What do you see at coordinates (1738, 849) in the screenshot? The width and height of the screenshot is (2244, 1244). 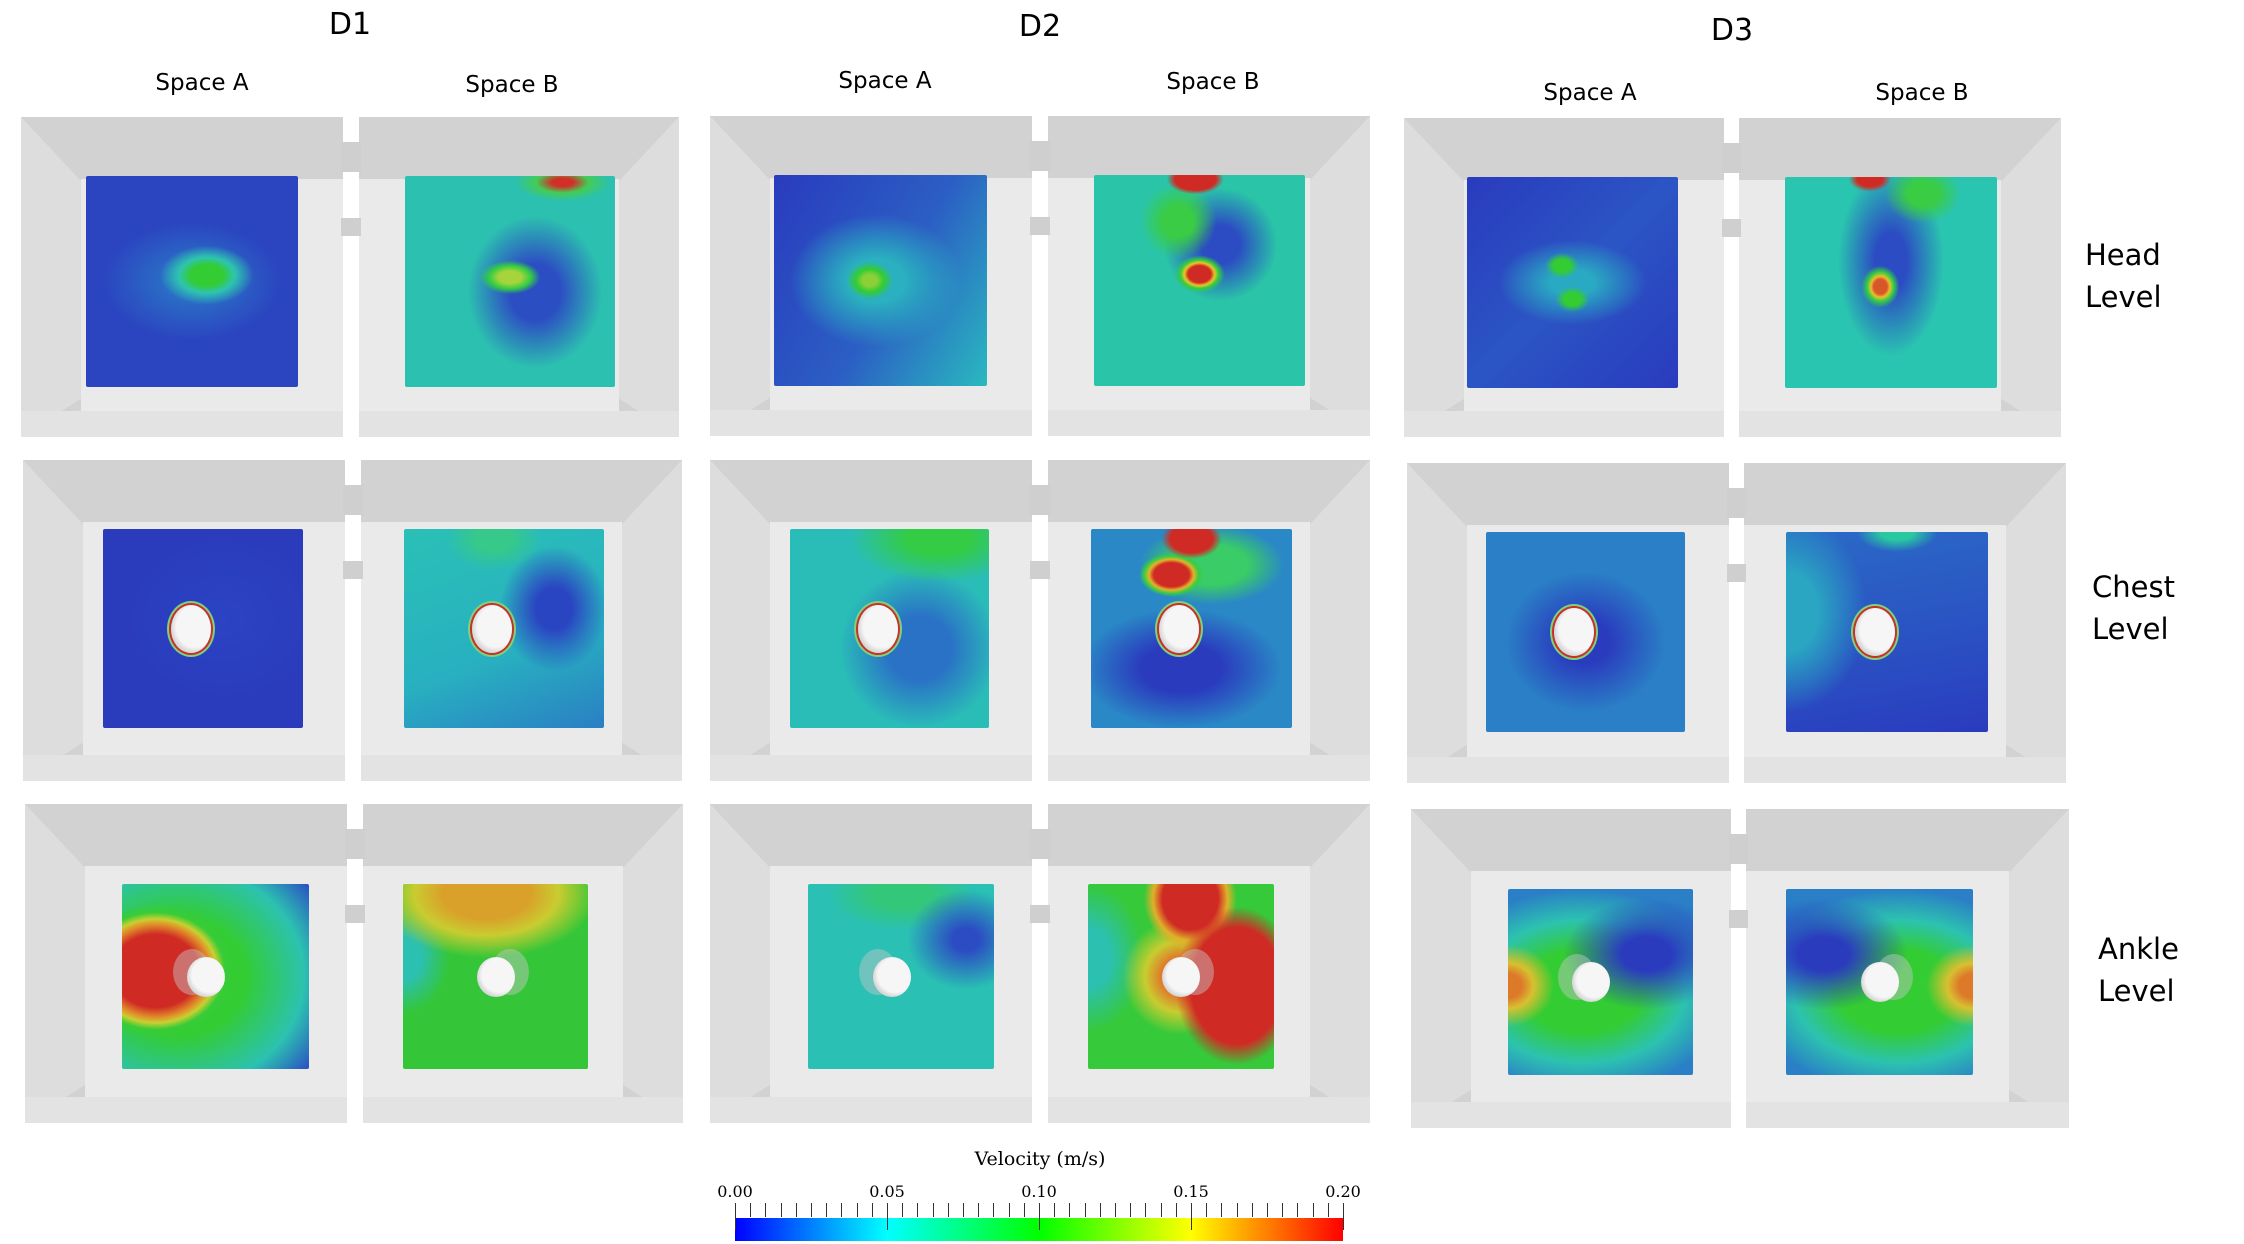 I see `d3-ankle-door-upper` at bounding box center [1738, 849].